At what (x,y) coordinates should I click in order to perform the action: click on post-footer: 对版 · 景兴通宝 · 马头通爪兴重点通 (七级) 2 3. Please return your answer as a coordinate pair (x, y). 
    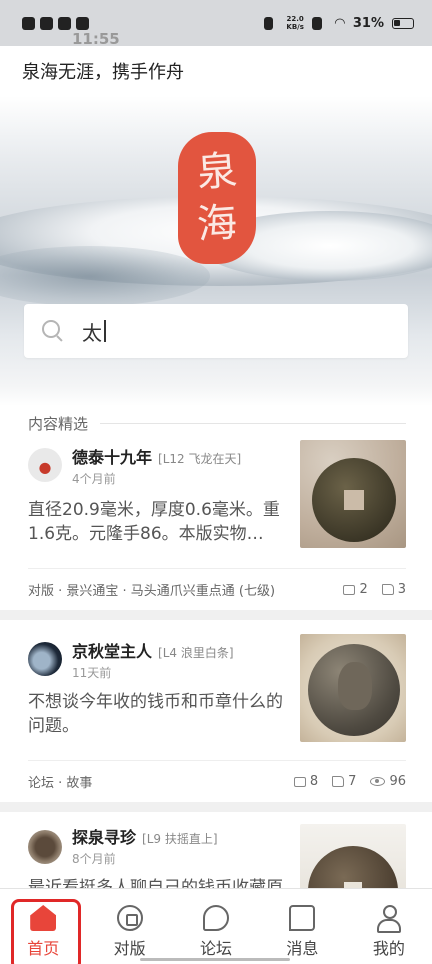
    Looking at the image, I should click on (217, 589).